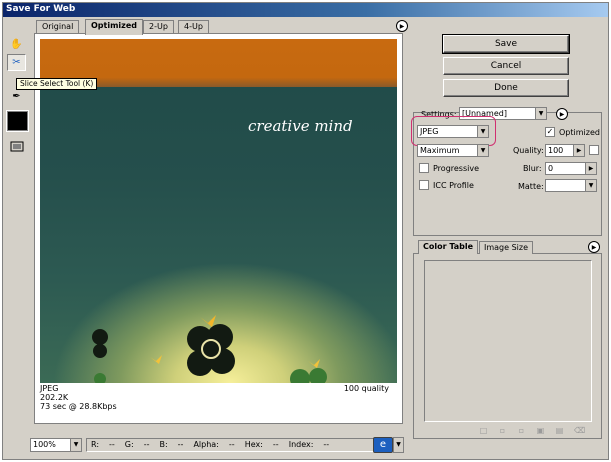  What do you see at coordinates (440, 150) in the screenshot?
I see `compression-quality-value: Maximum` at bounding box center [440, 150].